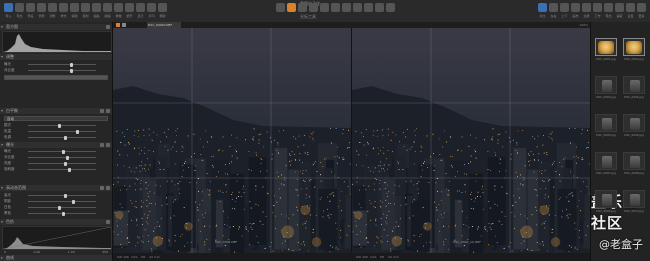 This screenshot has width=650, height=261. What do you see at coordinates (56, 213) in the screenshot?
I see `slider-row: 黑色` at bounding box center [56, 213].